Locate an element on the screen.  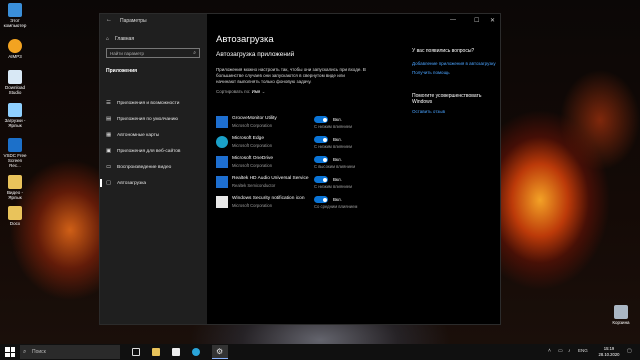
aimp-icon is located at coordinates (15, 46).